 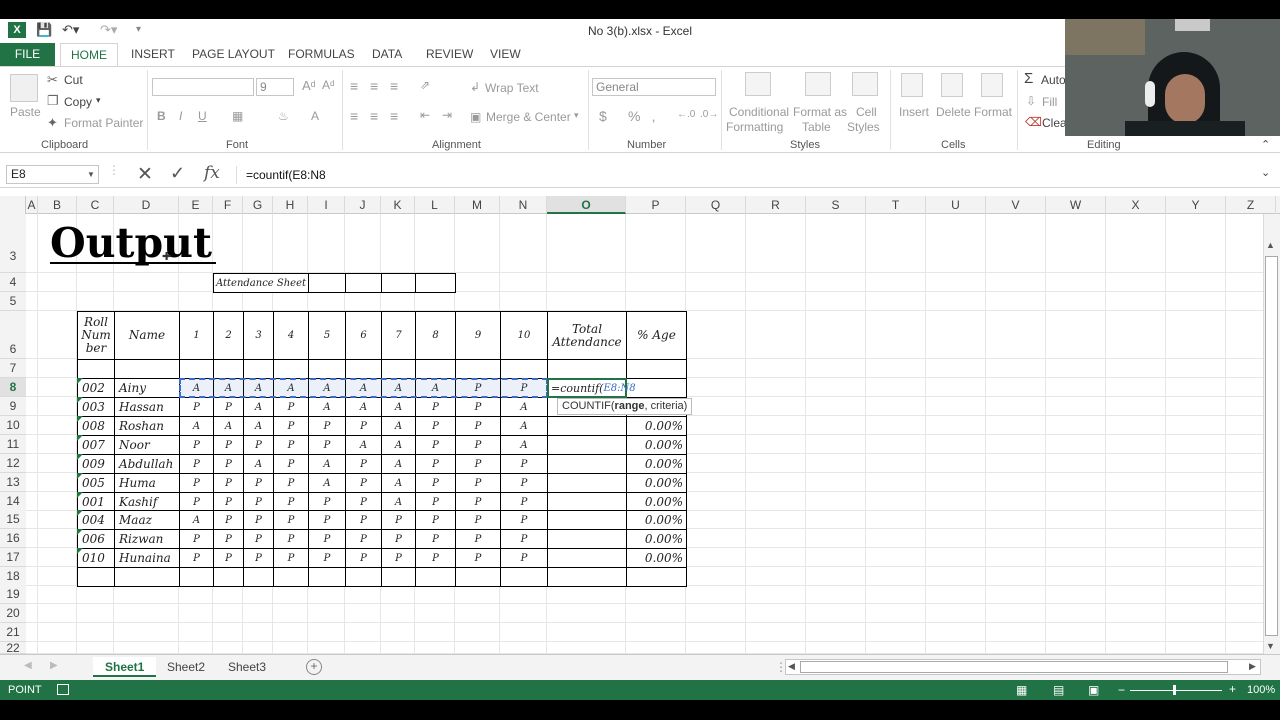 What do you see at coordinates (634, 116) in the screenshot?
I see `percent-button: %` at bounding box center [634, 116].